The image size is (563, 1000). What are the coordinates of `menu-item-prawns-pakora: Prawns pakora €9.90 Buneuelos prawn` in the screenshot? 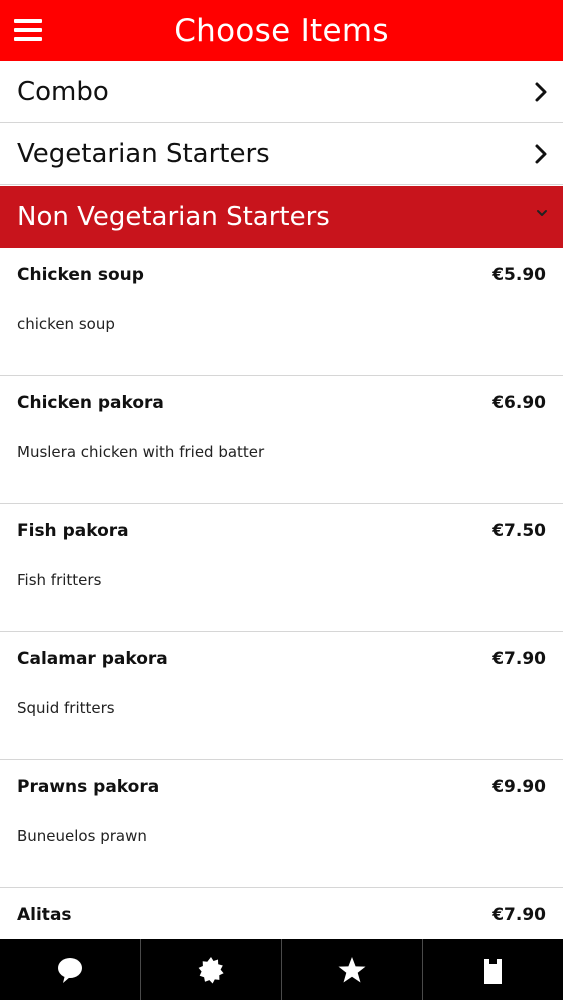 It's located at (281, 824).